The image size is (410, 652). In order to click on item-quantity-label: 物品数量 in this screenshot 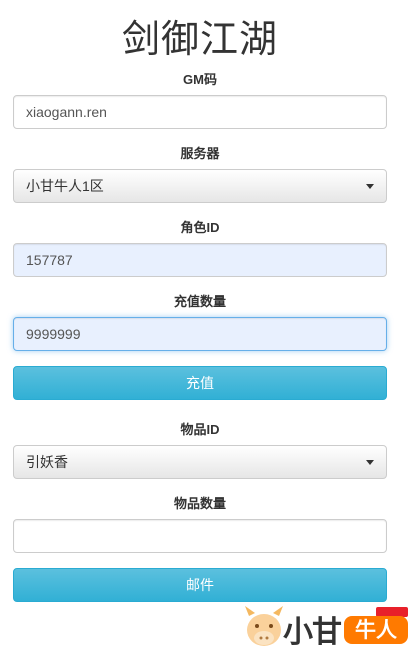, I will do `click(199, 503)`.